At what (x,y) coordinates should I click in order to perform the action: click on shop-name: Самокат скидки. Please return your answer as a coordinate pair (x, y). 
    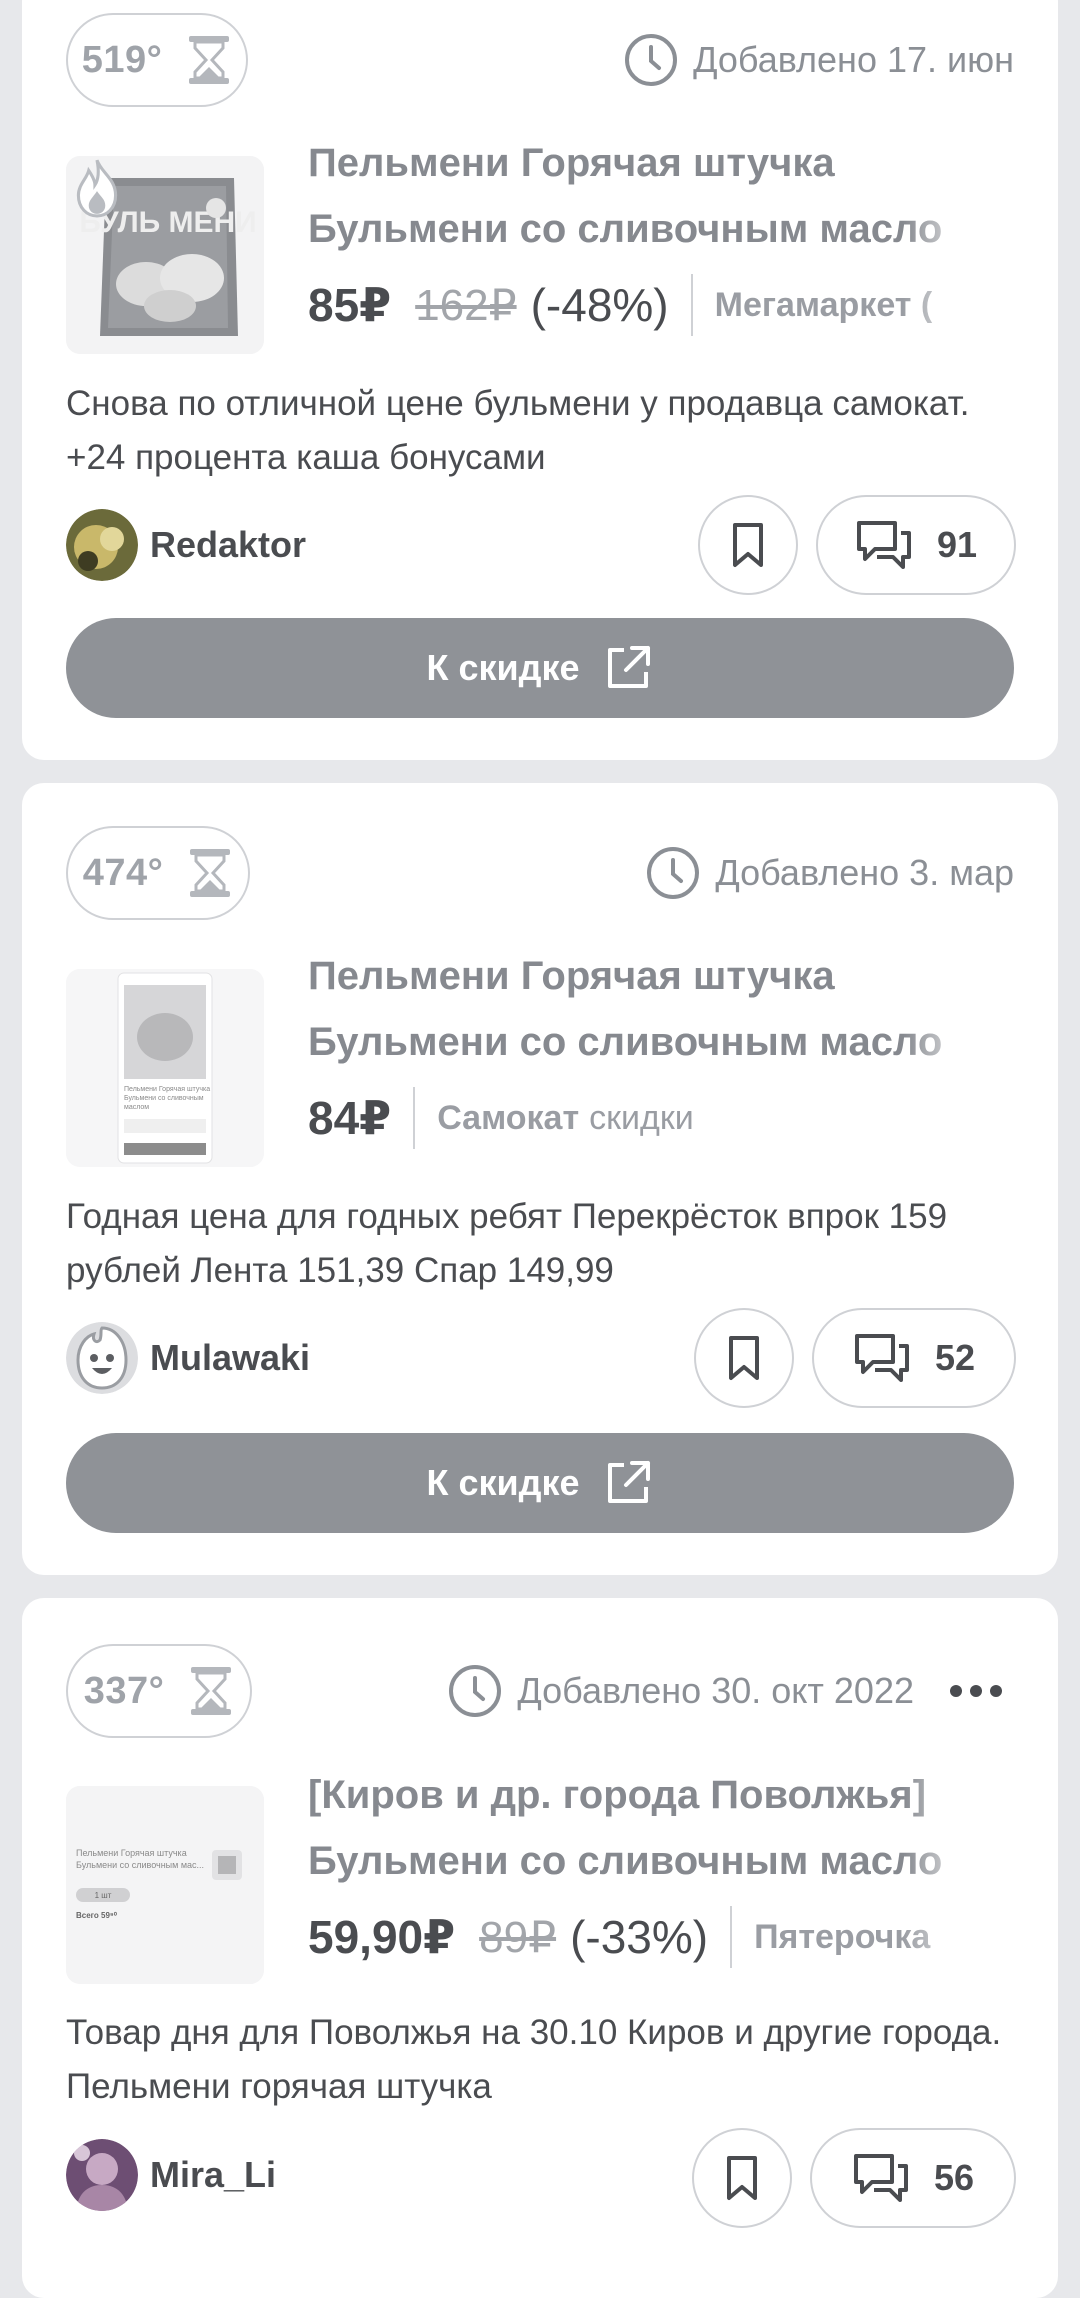
    Looking at the image, I should click on (565, 1118).